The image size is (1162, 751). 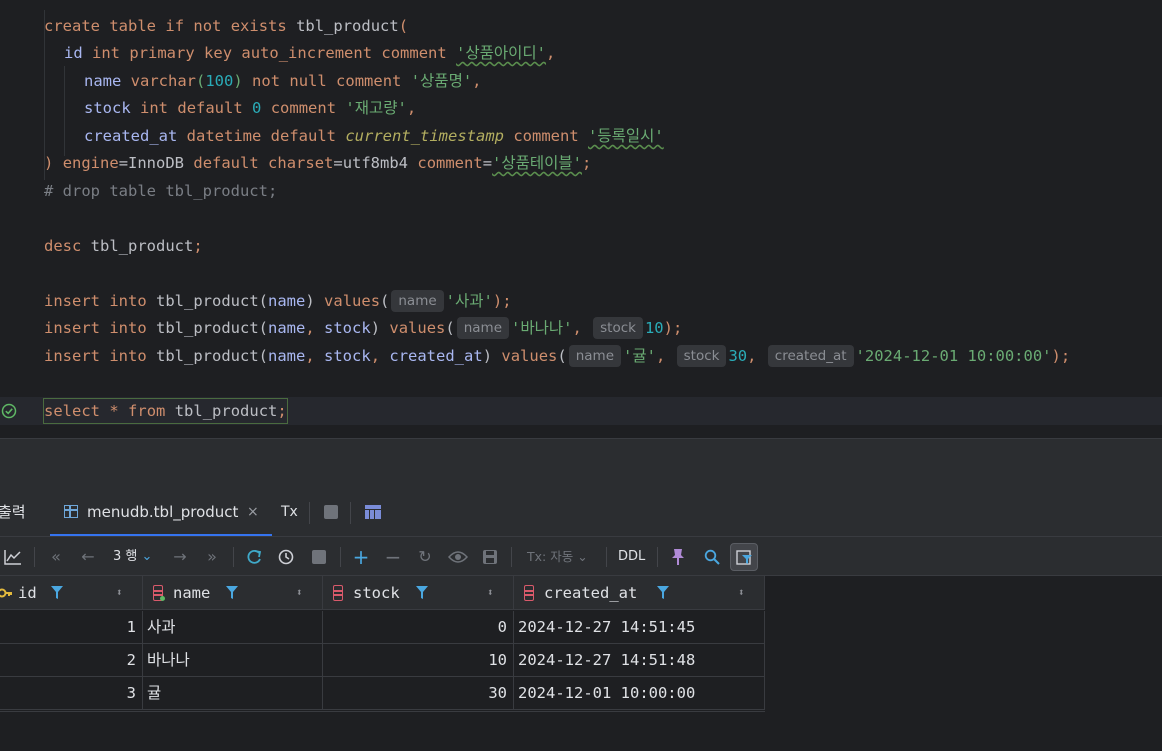 I want to click on tab-tx: Tx, so click(x=289, y=513).